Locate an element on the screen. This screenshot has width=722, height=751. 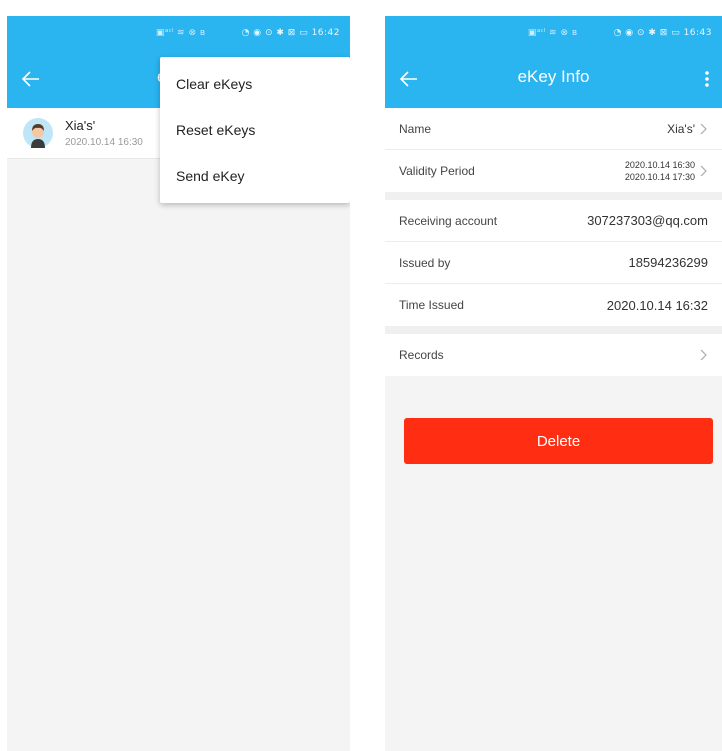
info-section-records: Records is located at coordinates (553, 355).